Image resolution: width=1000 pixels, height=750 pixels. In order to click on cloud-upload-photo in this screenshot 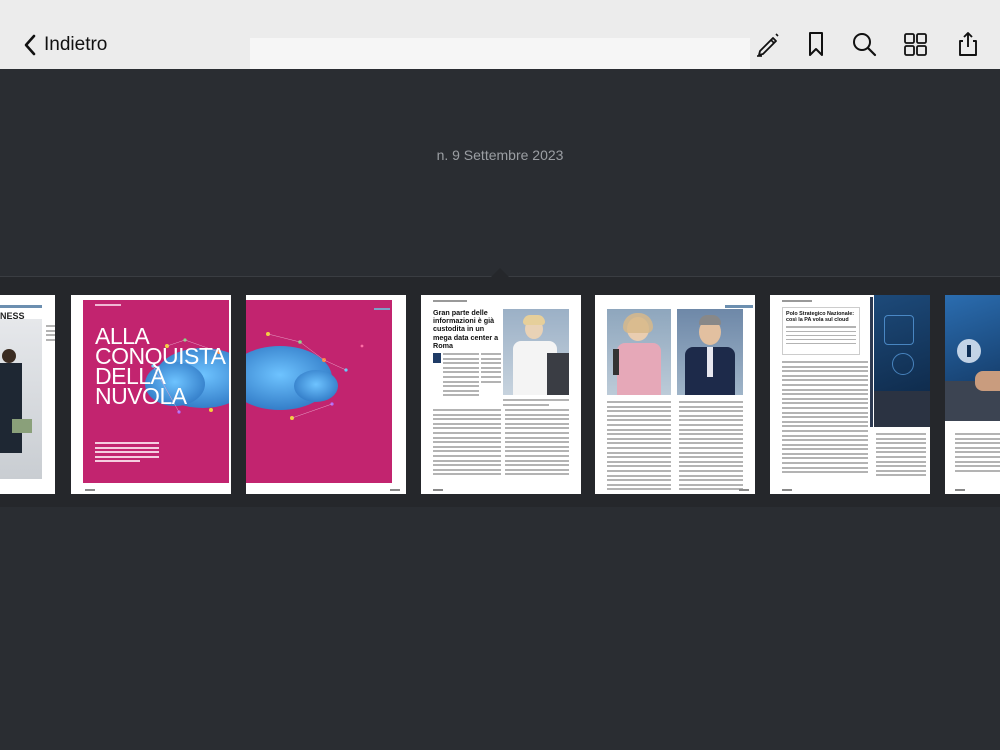, I will do `click(972, 358)`.